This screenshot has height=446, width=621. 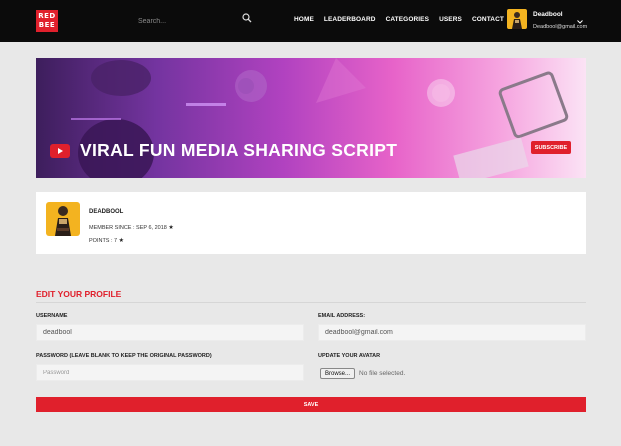 I want to click on member-since: MEMBER SINCE : SEP 6, 2018 ★, so click(x=131, y=227).